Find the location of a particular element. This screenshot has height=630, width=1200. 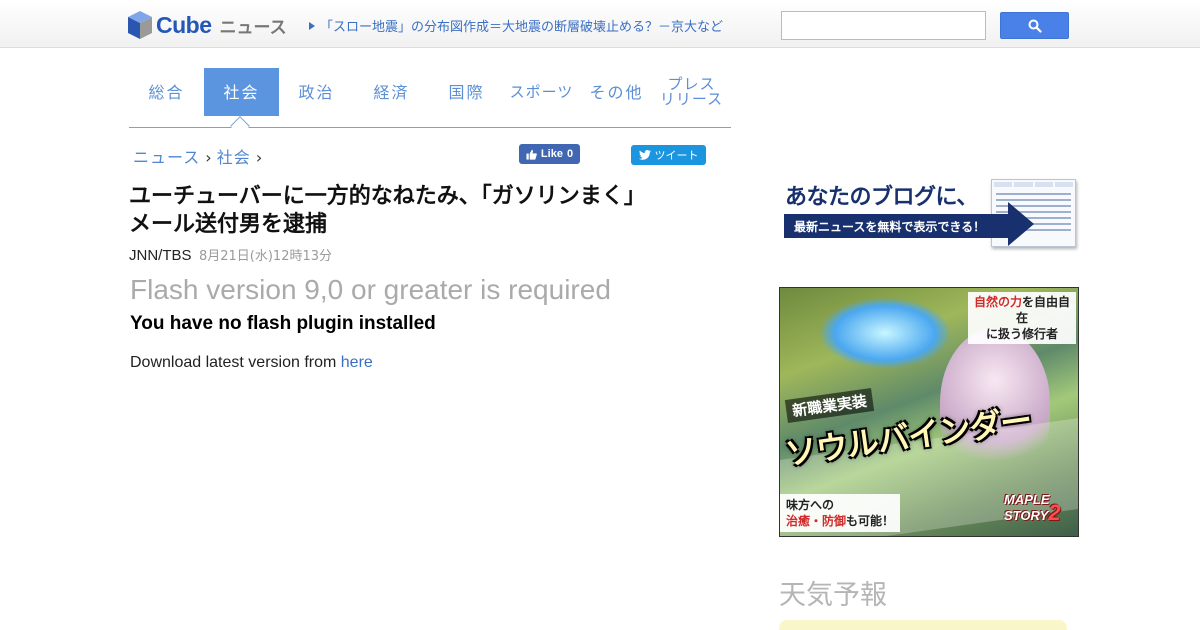

tab-kokusai: 国際 is located at coordinates (466, 92).